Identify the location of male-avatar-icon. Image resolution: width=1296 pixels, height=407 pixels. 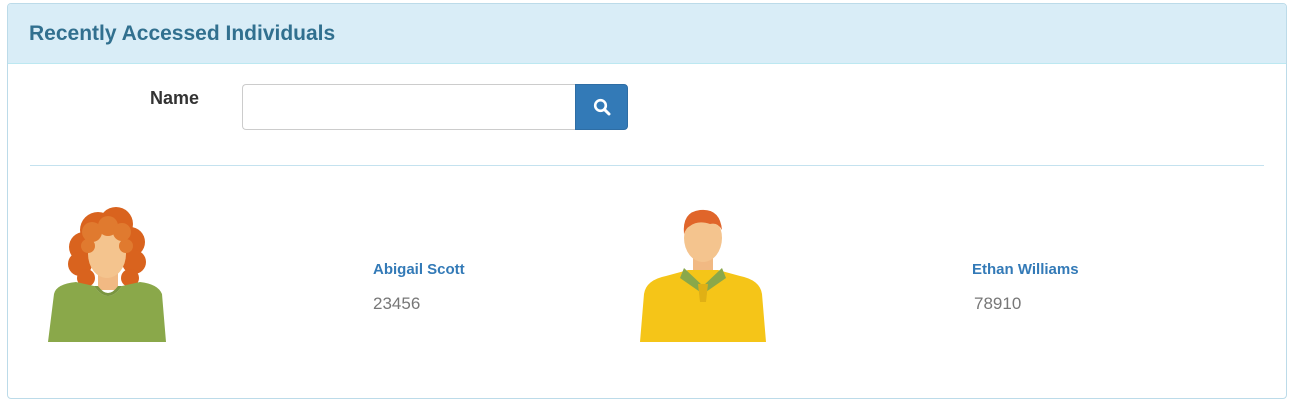
(703, 272).